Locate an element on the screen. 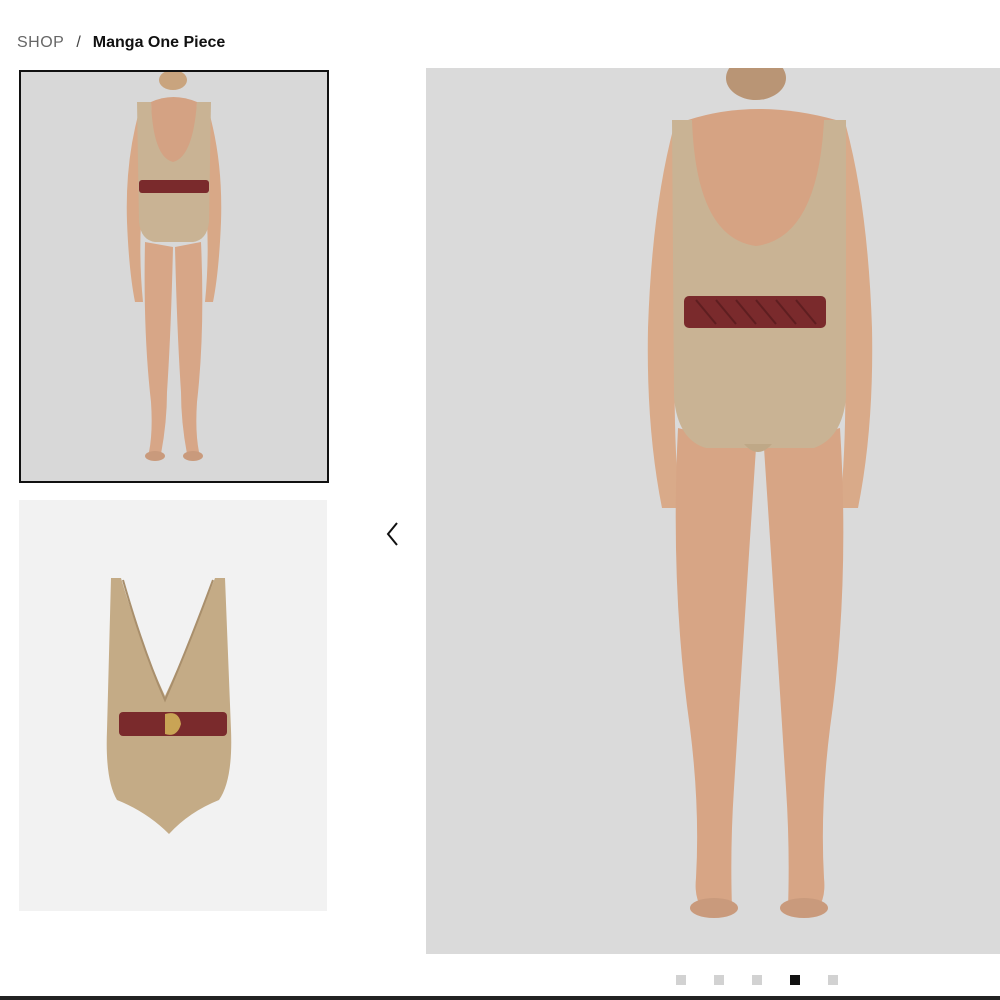  swimsuit-front-image is located at coordinates (173, 705).